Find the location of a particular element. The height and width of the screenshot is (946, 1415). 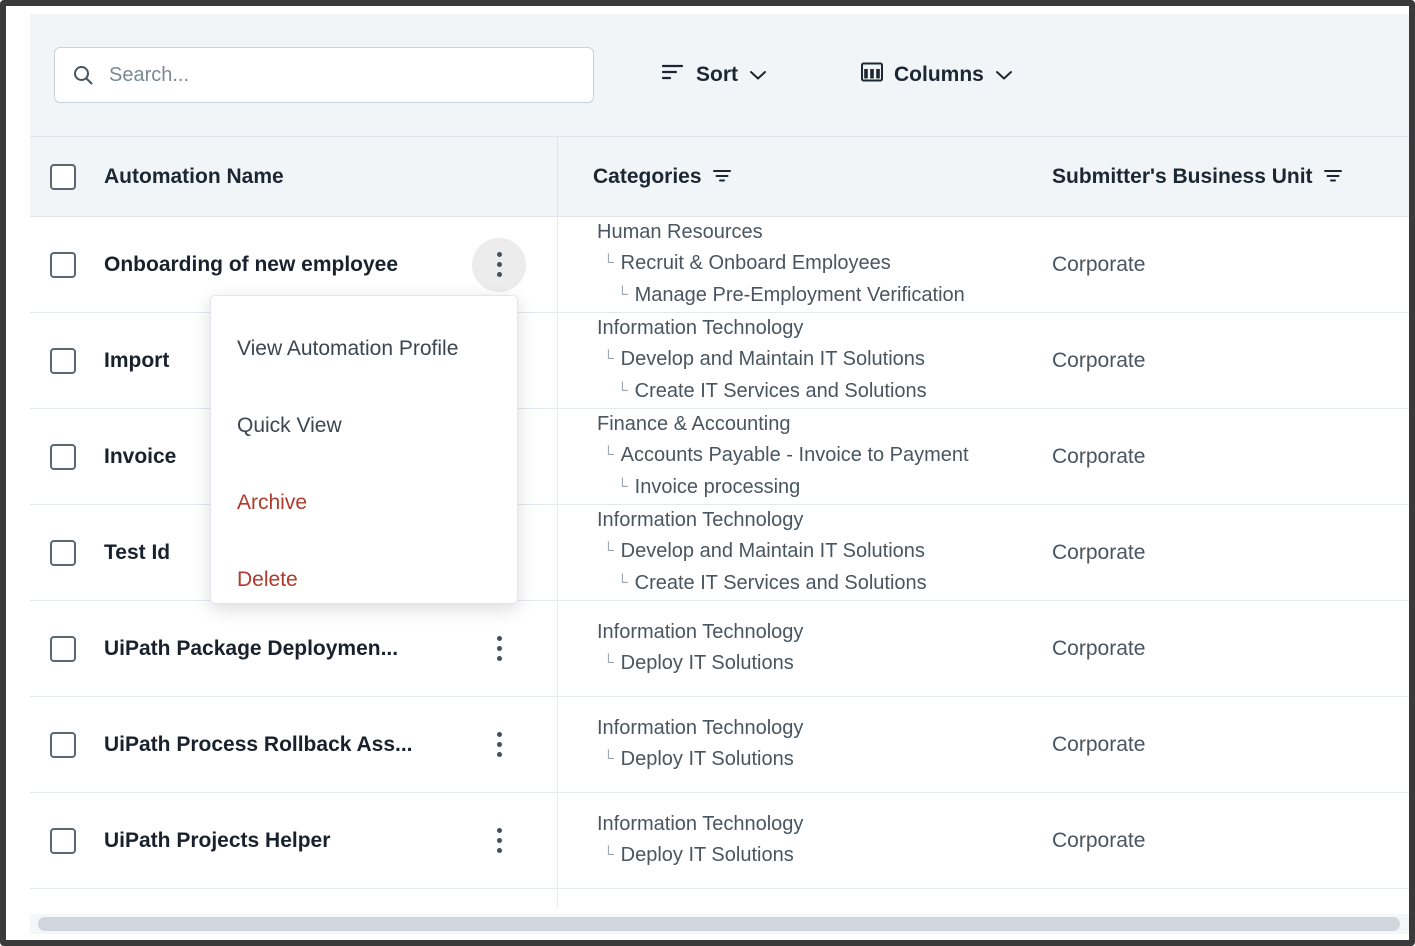

category-line: └ Manage Pre-Employment Verification is located at coordinates (779, 296).